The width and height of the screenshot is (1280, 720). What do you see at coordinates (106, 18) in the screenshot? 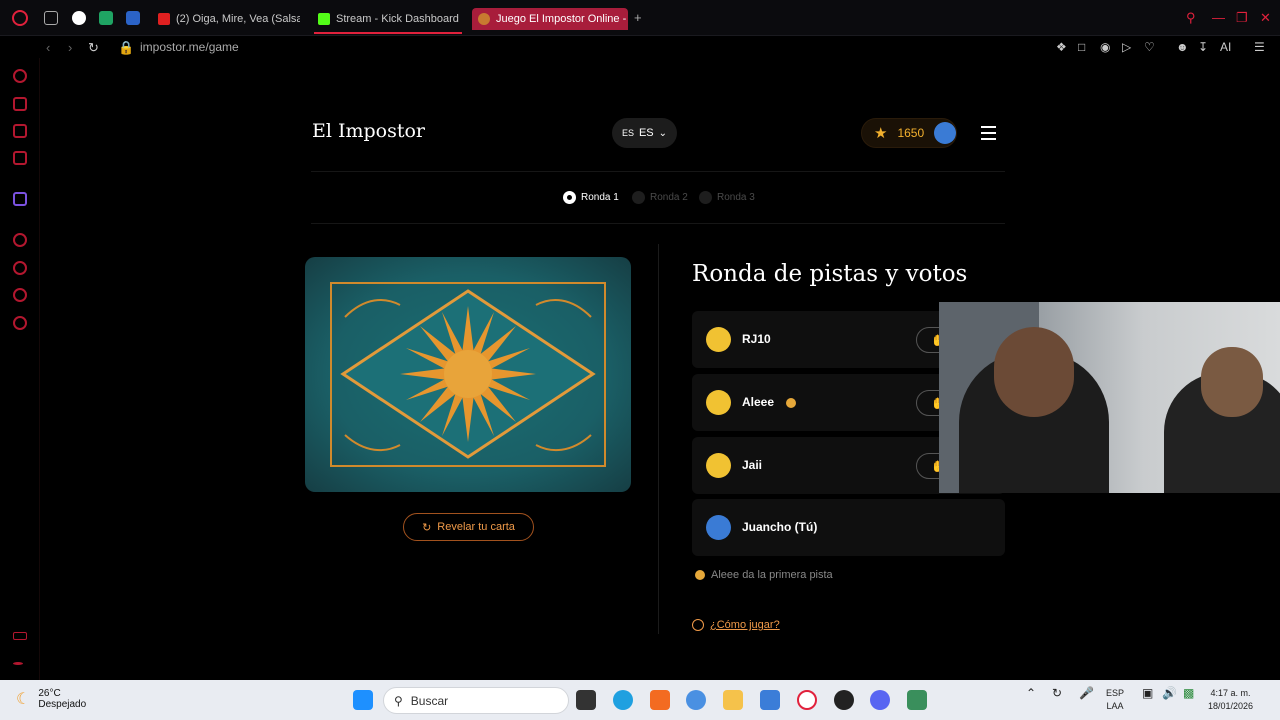
I see `sheets-icon` at bounding box center [106, 18].